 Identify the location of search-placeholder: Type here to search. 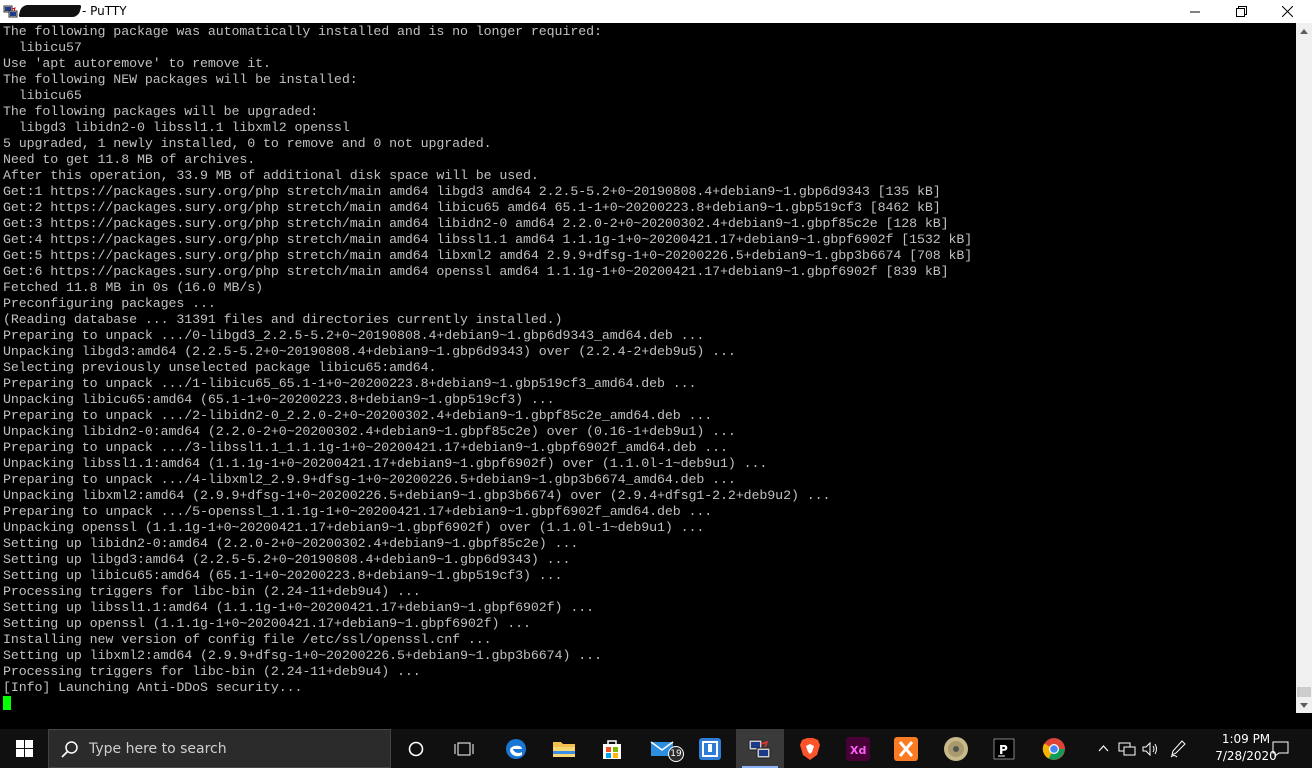
(158, 748).